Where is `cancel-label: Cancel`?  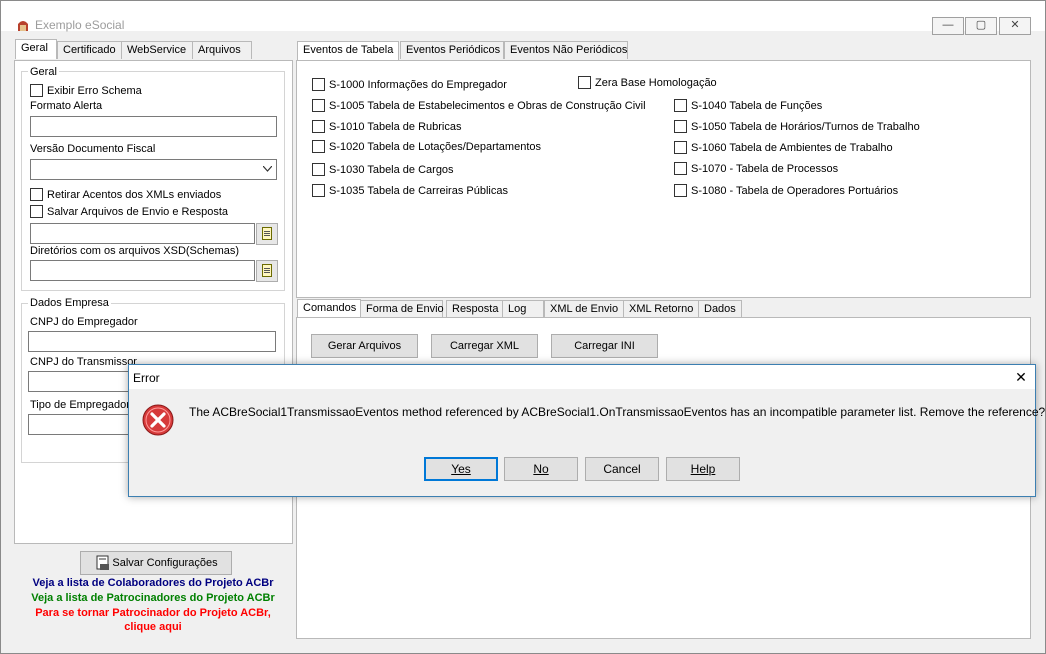
cancel-label: Cancel is located at coordinates (622, 469).